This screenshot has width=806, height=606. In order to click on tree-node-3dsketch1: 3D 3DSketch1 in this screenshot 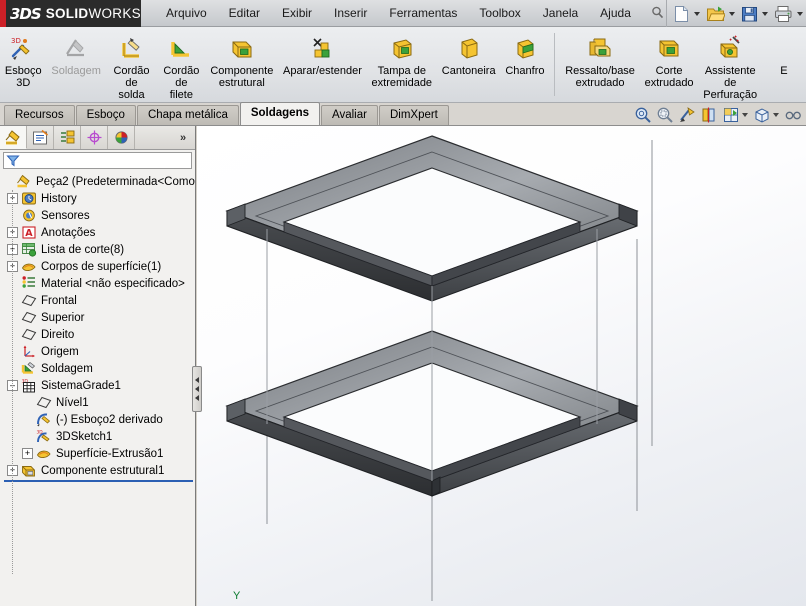, I will do `click(98, 436)`.